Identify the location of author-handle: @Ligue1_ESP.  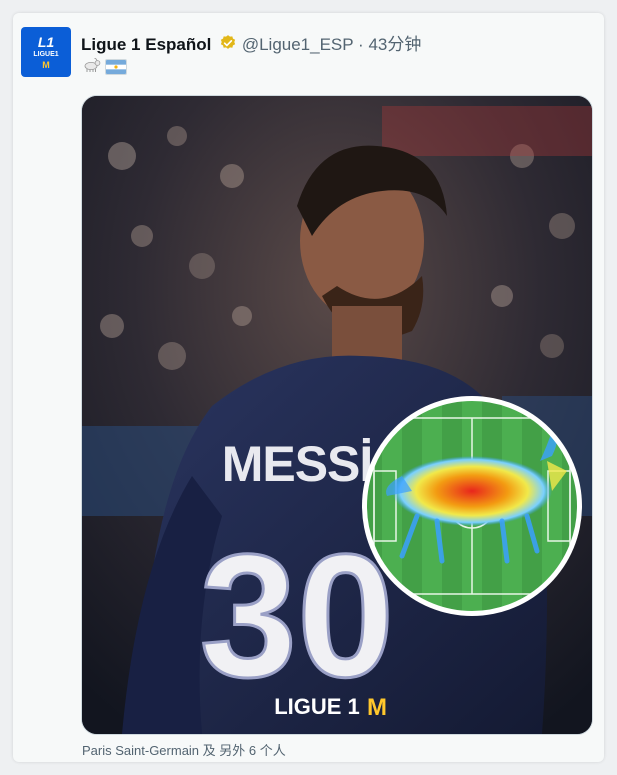
(297, 44).